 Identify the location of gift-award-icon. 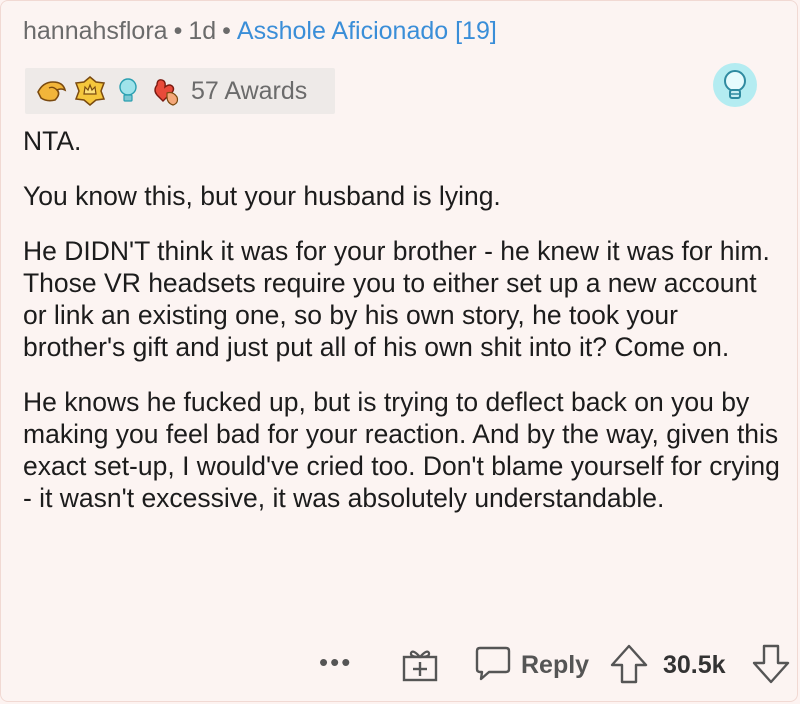
(420, 664).